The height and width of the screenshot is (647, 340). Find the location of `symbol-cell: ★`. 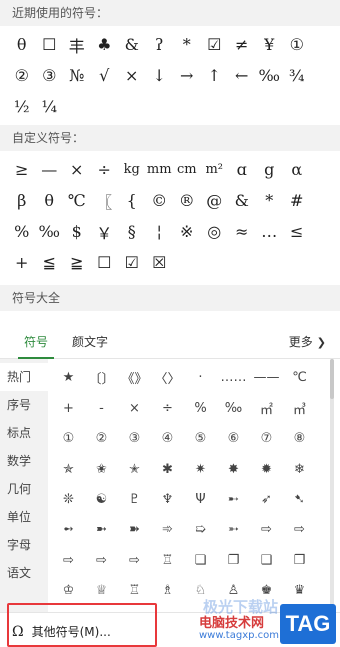

symbol-cell: ★ is located at coordinates (68, 378).